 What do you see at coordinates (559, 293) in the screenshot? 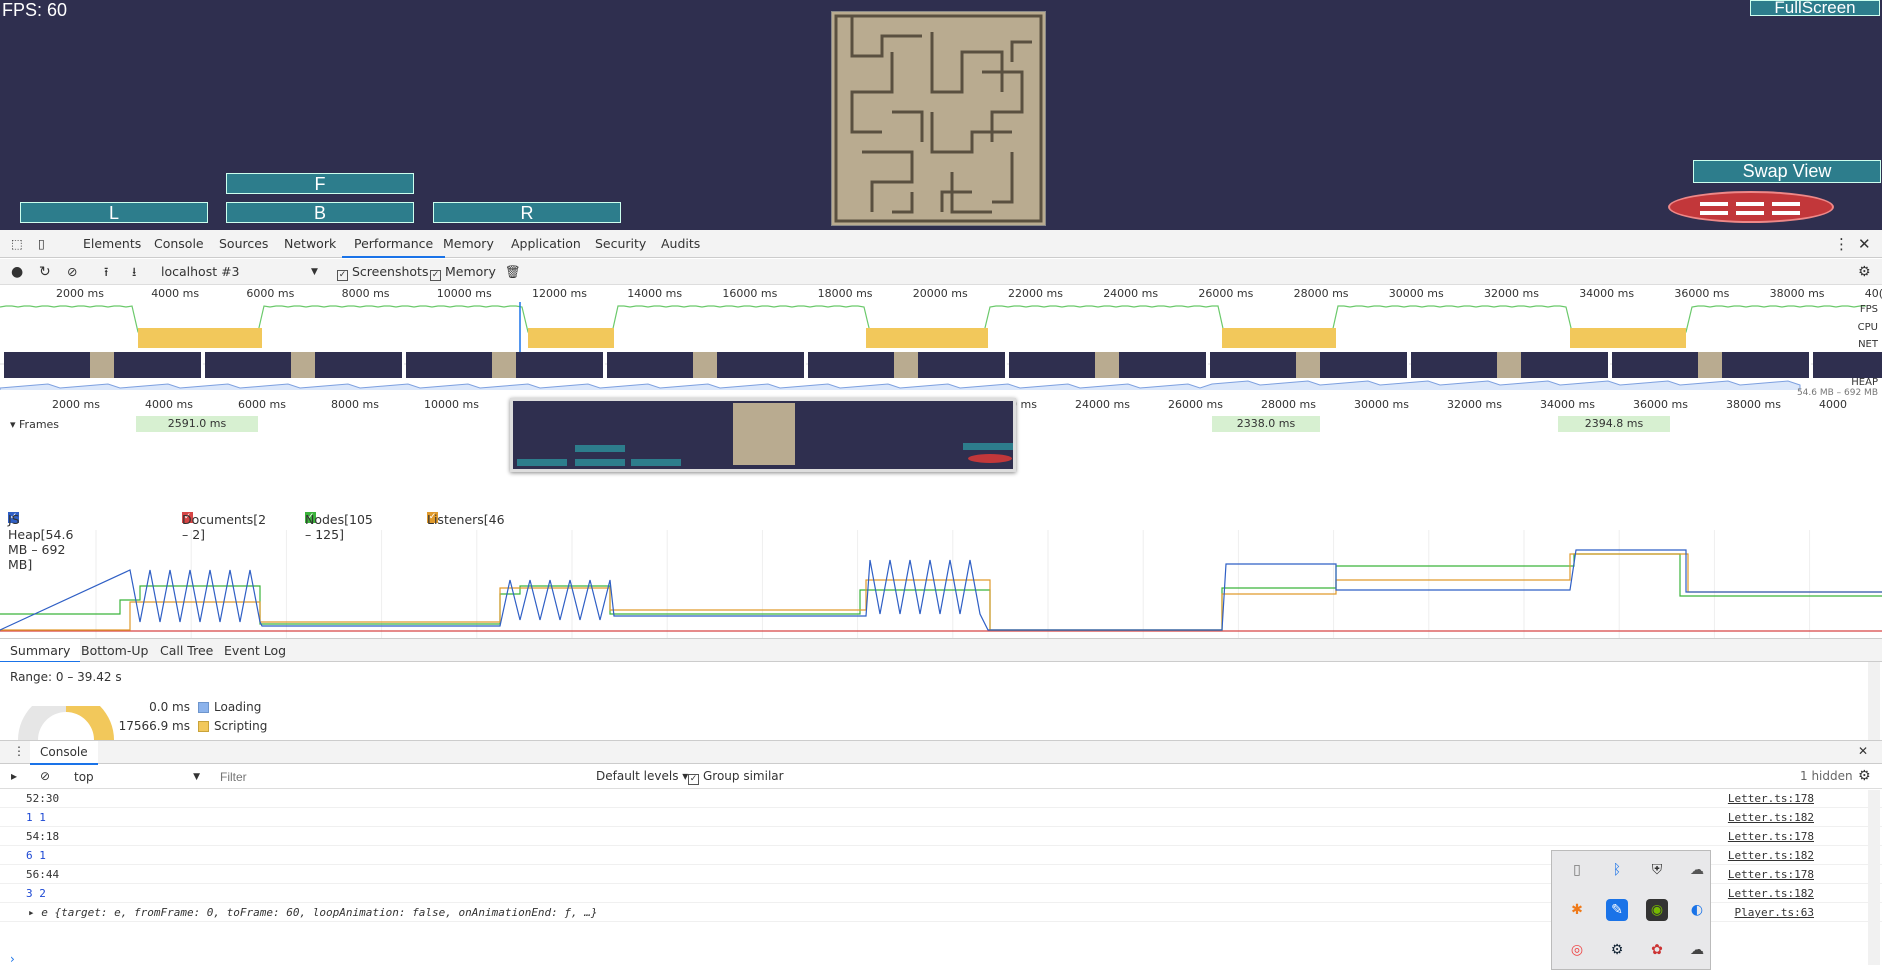
I see `ruler-tick-label: 12000 ms` at bounding box center [559, 293].